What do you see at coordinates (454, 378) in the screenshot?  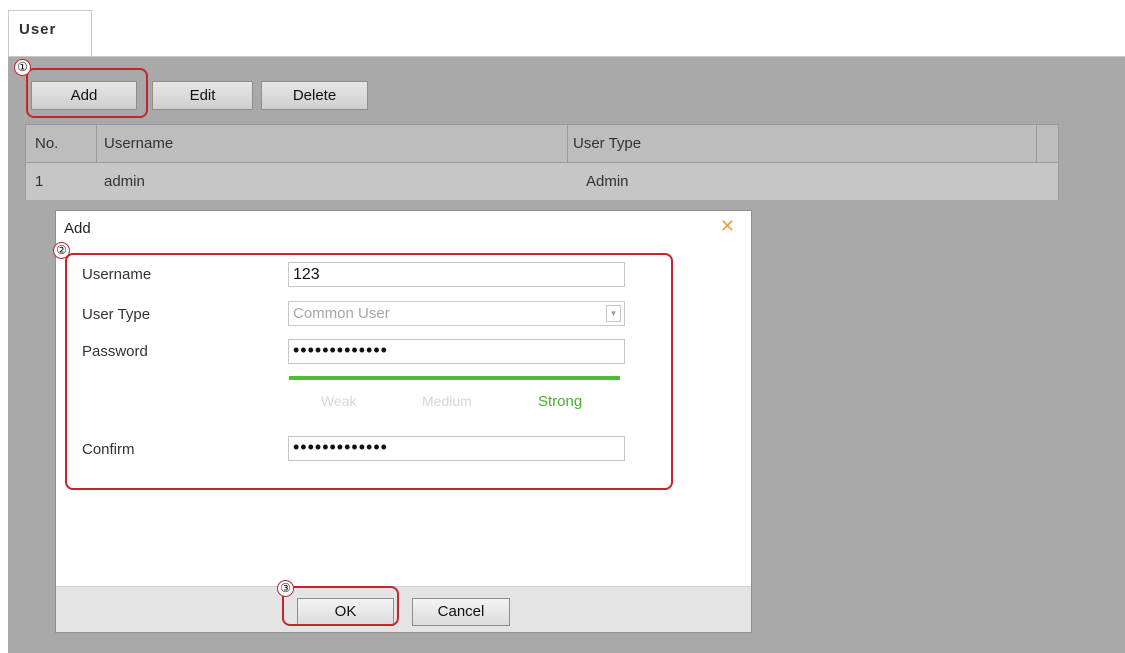 I see `password-strength-bar` at bounding box center [454, 378].